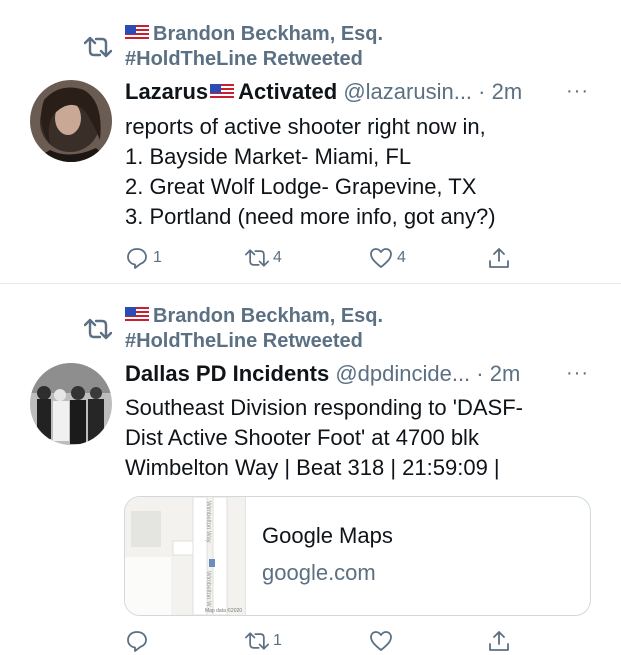 Image resolution: width=621 pixels, height=655 pixels. What do you see at coordinates (157, 257) in the screenshot?
I see `reply-count: 1` at bounding box center [157, 257].